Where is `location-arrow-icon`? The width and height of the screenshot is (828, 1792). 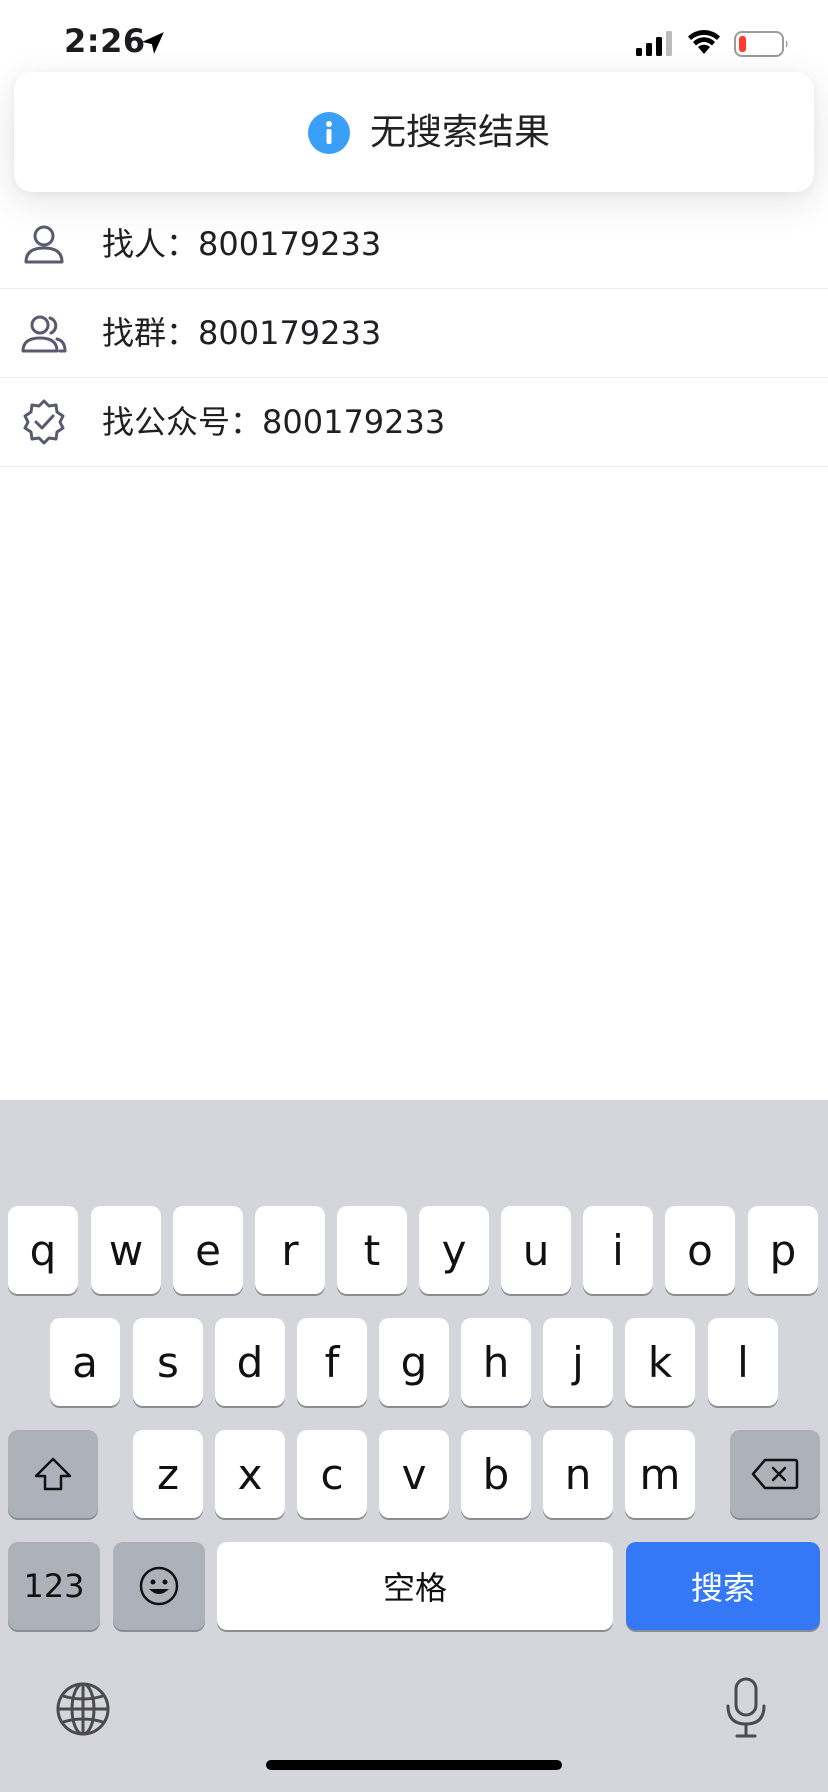 location-arrow-icon is located at coordinates (153, 43).